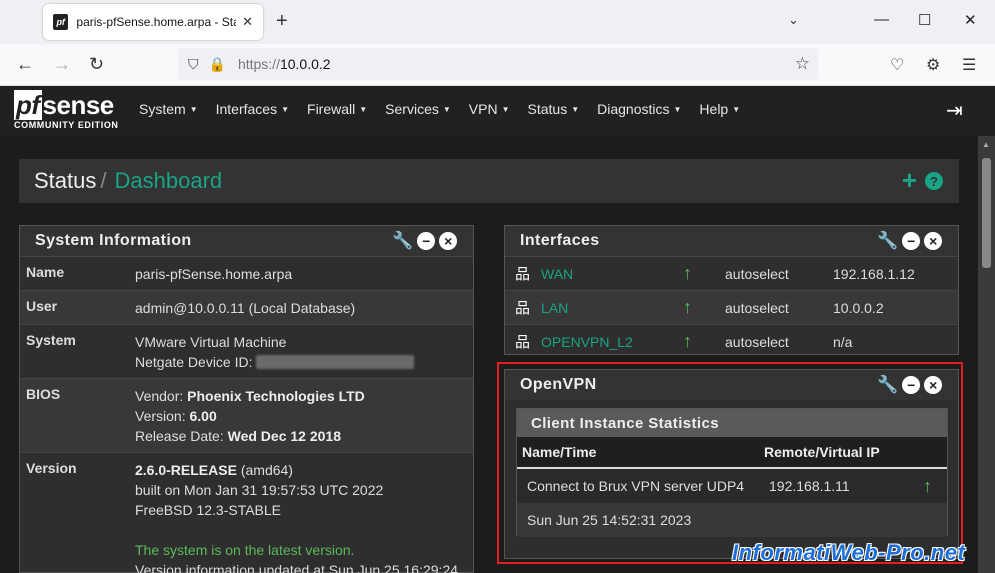  Describe the element at coordinates (169, 181) in the screenshot. I see `breadcrumb-dashboard: Dashboard` at that location.